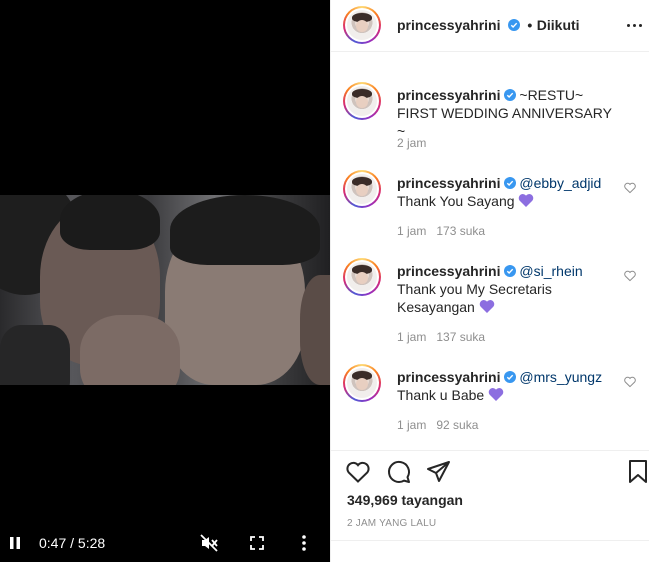 The image size is (649, 562). What do you see at coordinates (637, 472) in the screenshot?
I see `save-bookmark-icon` at bounding box center [637, 472].